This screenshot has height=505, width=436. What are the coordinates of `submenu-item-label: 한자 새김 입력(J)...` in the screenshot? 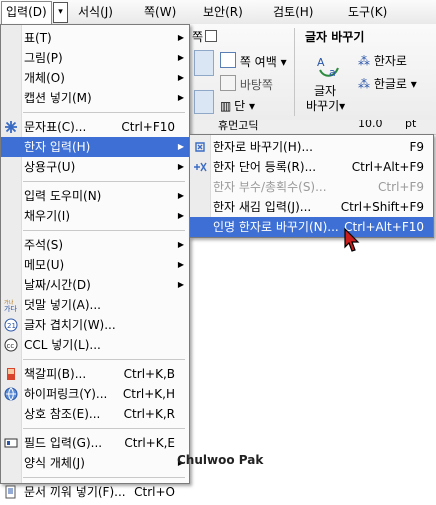 It's located at (262, 207).